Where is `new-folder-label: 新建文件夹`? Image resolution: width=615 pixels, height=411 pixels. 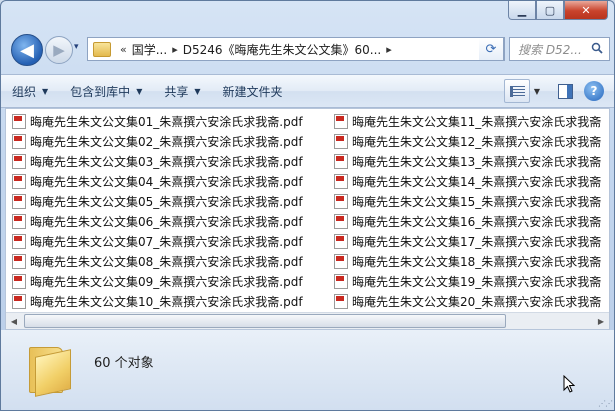
new-folder-label: 新建文件夹 is located at coordinates (252, 91).